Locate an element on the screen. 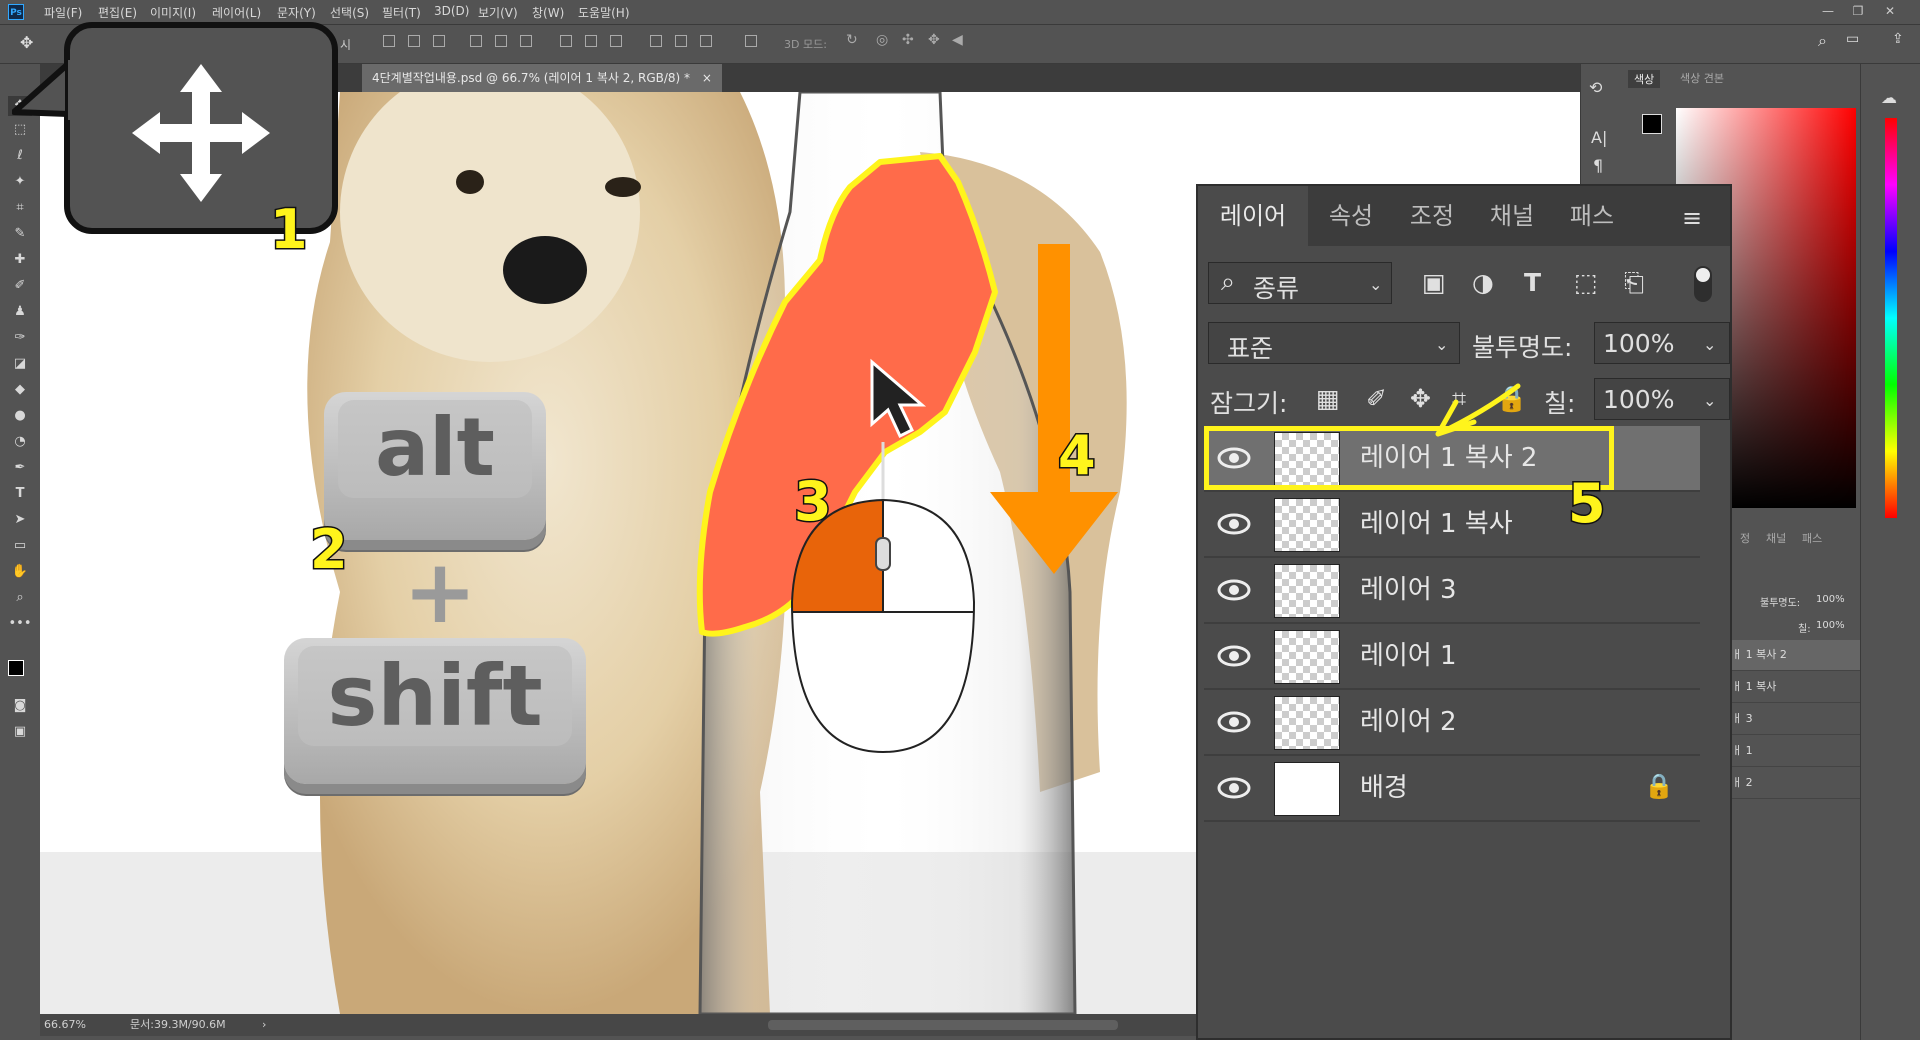 This screenshot has height=1040, width=1920. history-panel-icon: ⟲ is located at coordinates (1595, 87).